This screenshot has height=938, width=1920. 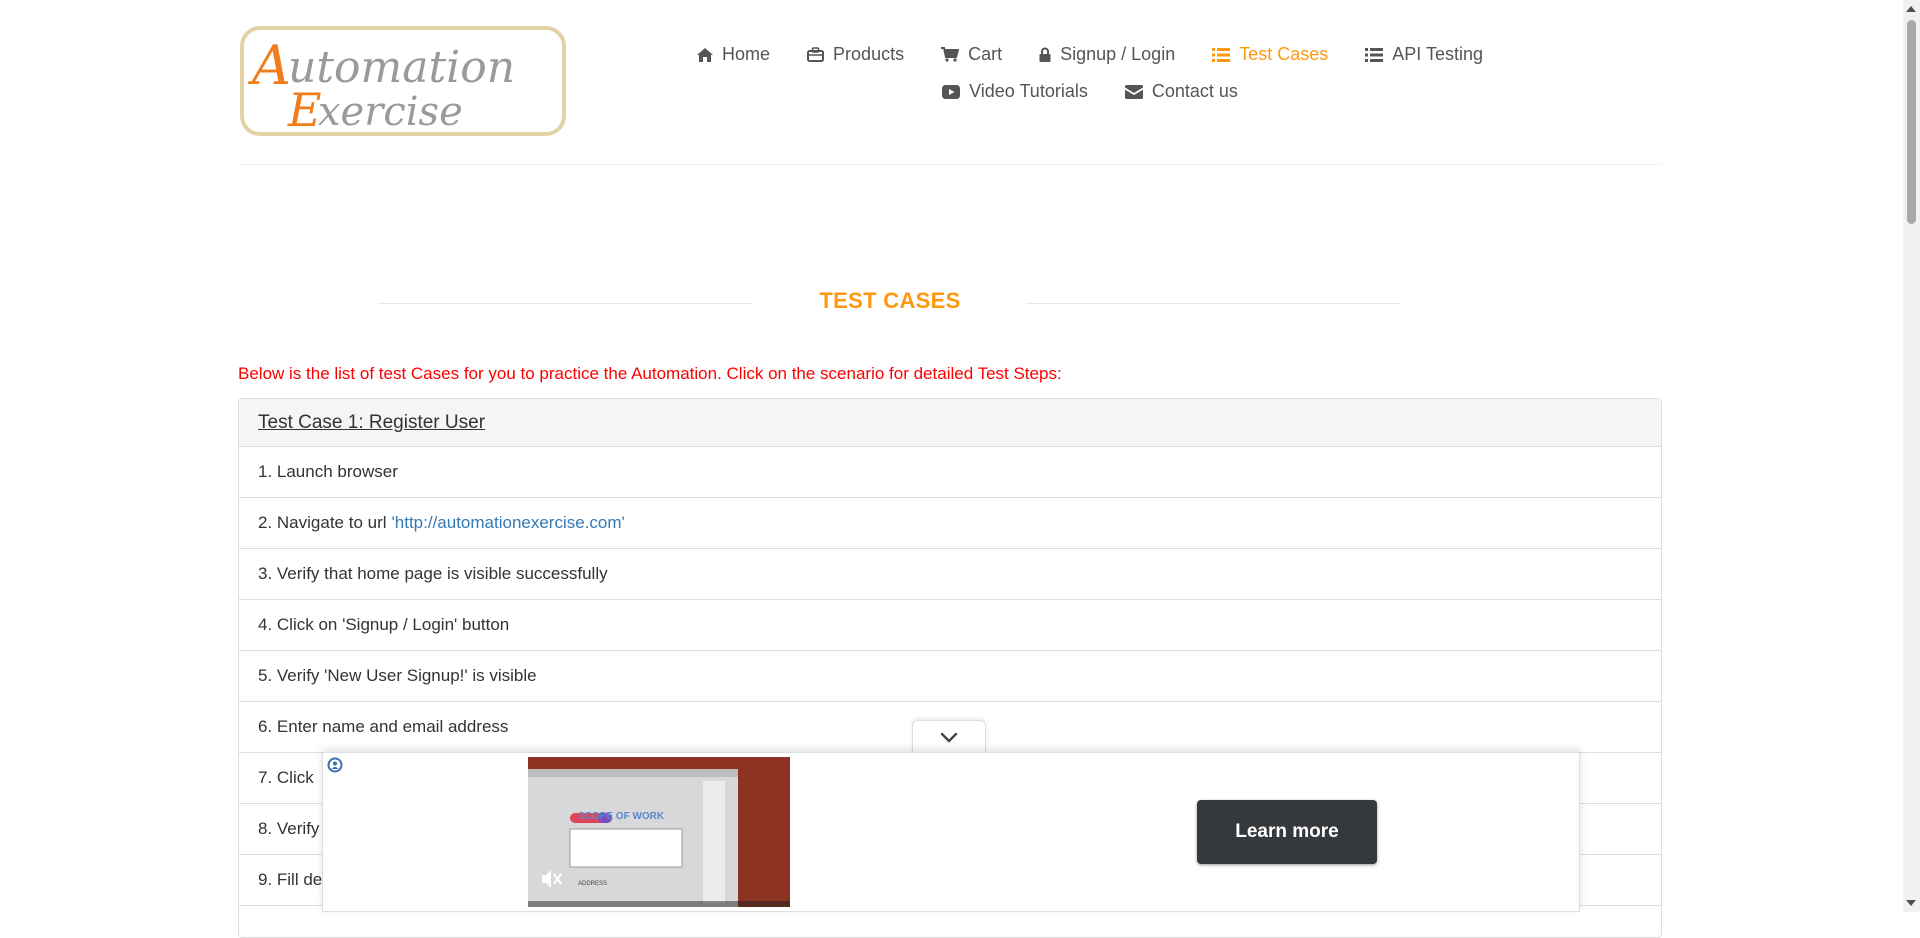 I want to click on test-step-url-link: 'http://automationexercise.com', so click(x=508, y=523).